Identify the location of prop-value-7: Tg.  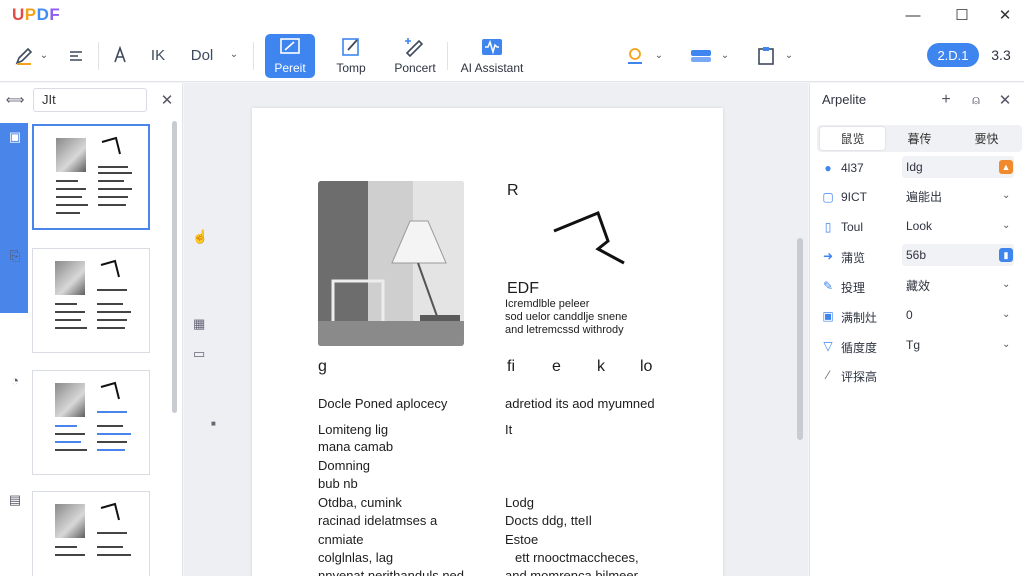
(911, 345).